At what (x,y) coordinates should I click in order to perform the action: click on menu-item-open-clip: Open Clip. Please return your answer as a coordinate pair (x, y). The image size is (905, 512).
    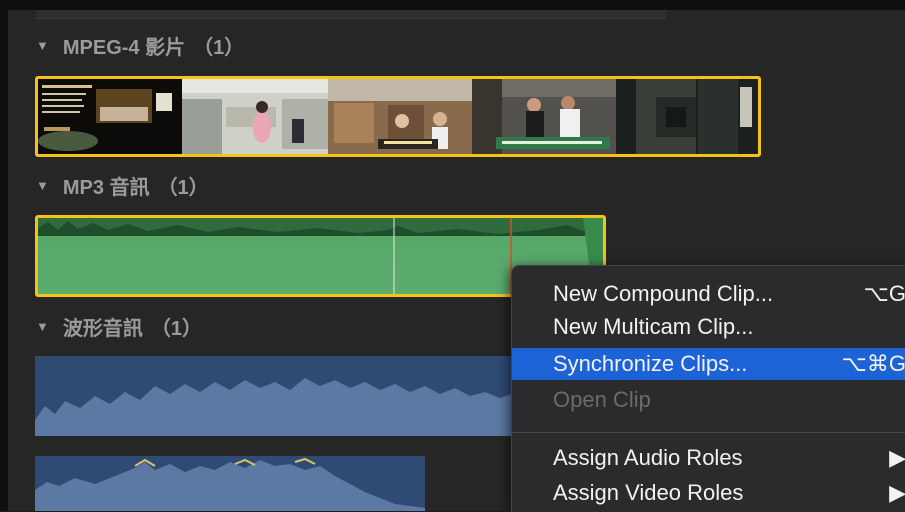
    Looking at the image, I should click on (708, 400).